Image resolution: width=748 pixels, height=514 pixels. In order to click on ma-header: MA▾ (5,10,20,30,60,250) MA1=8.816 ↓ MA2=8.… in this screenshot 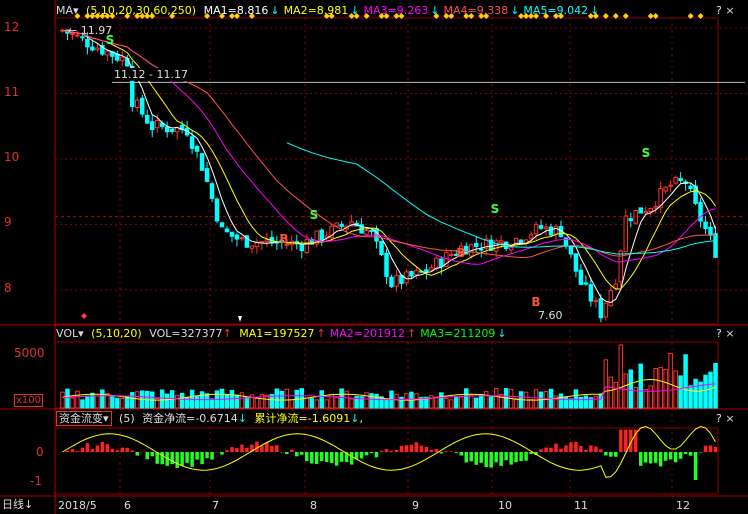, I will do `click(331, 11)`.